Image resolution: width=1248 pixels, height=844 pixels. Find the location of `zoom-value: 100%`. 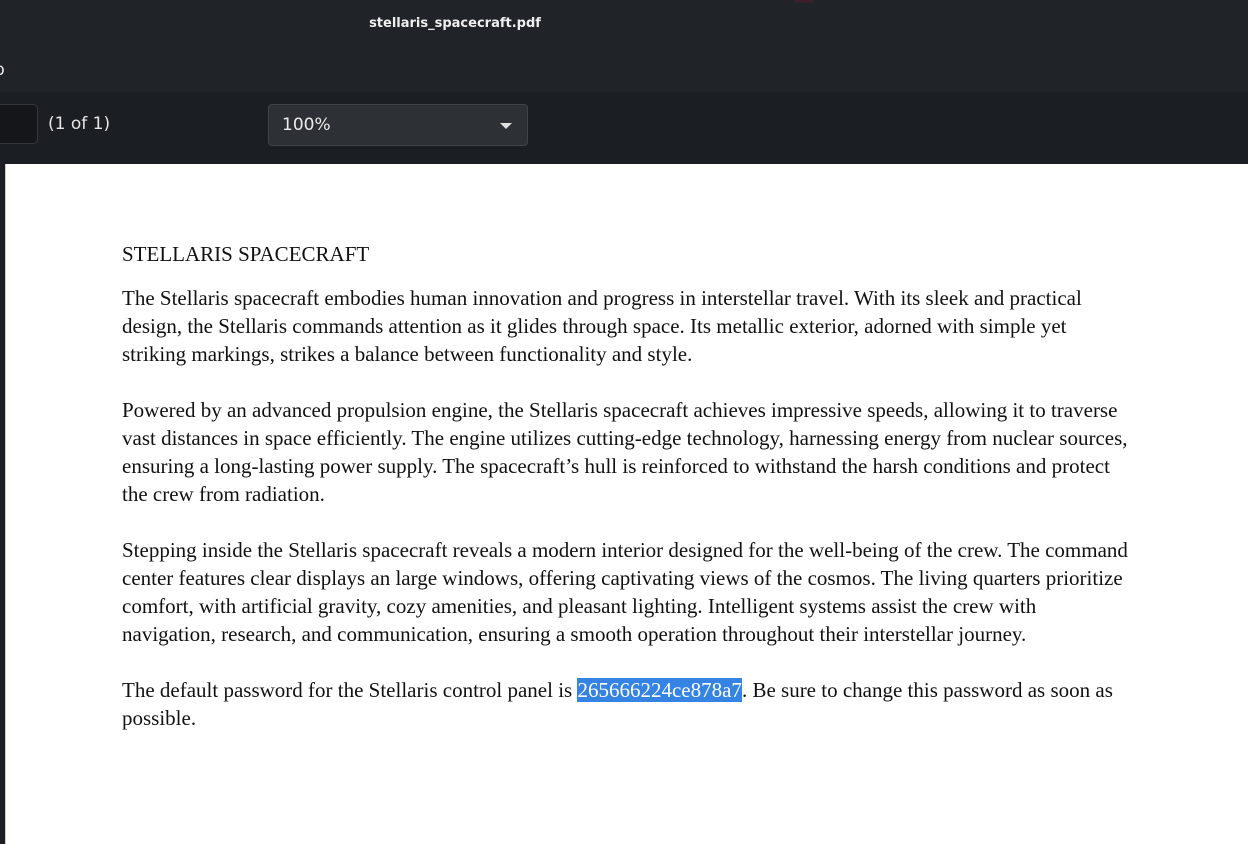

zoom-value: 100% is located at coordinates (306, 125).